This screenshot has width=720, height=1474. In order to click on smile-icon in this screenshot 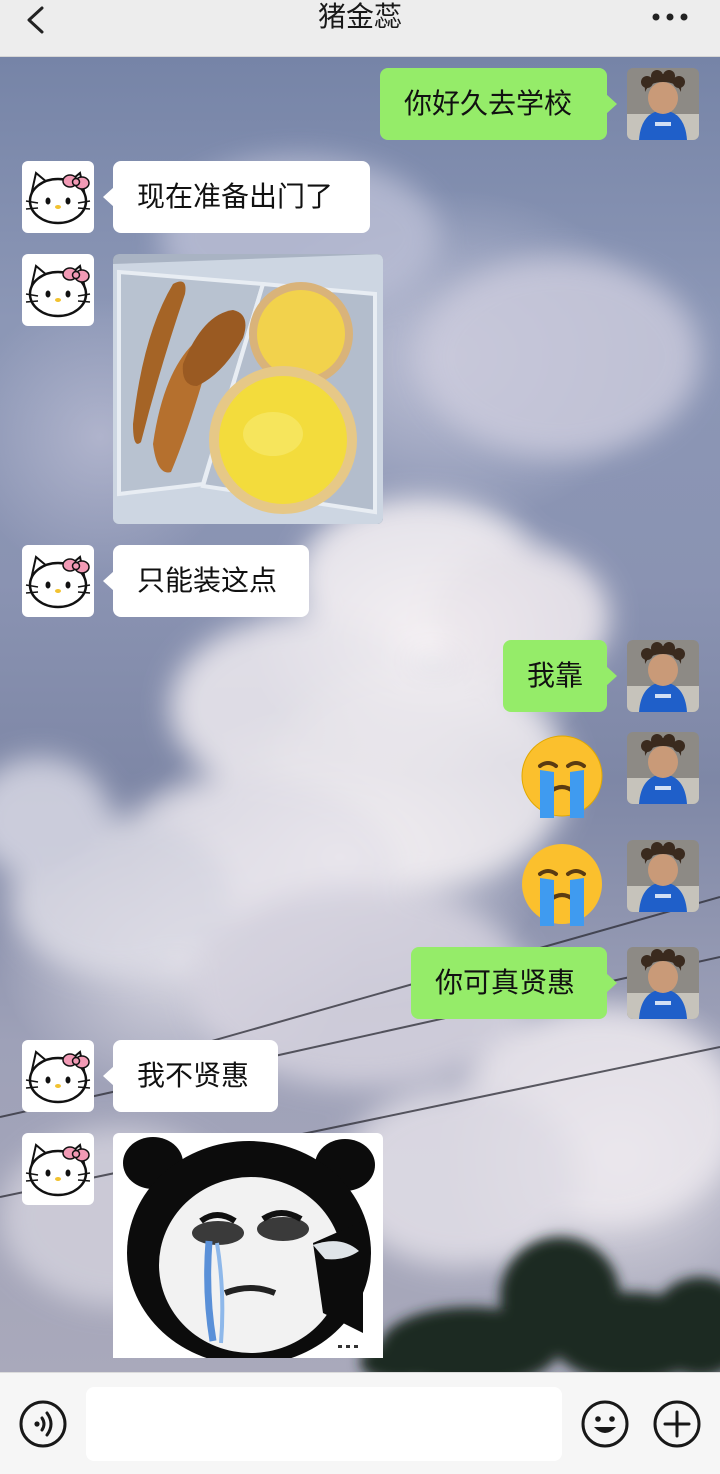, I will do `click(605, 1424)`.